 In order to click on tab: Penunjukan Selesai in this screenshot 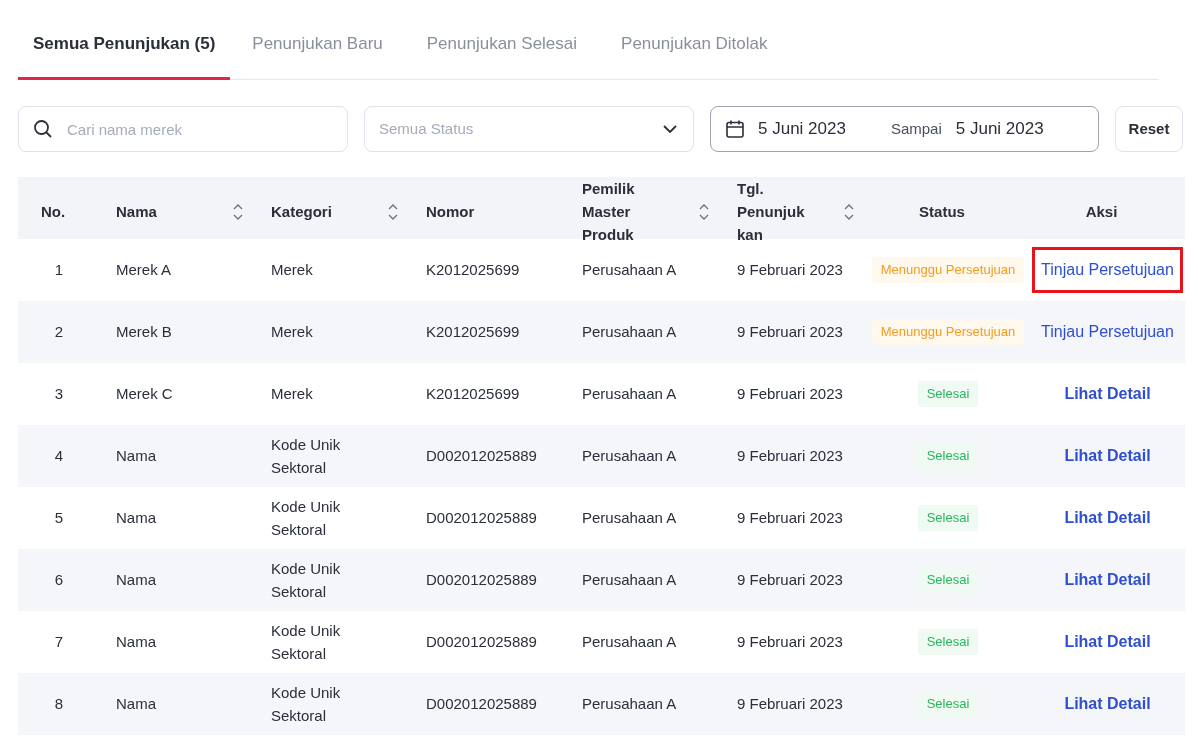, I will do `click(502, 40)`.